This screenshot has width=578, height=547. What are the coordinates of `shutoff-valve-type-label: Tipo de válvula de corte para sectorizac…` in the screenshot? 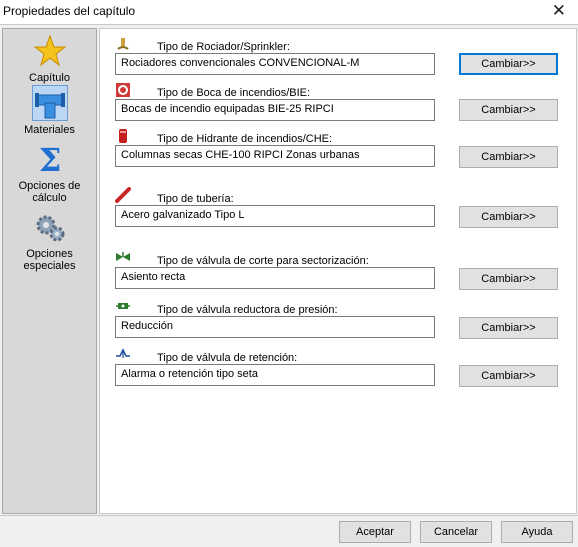 It's located at (263, 261).